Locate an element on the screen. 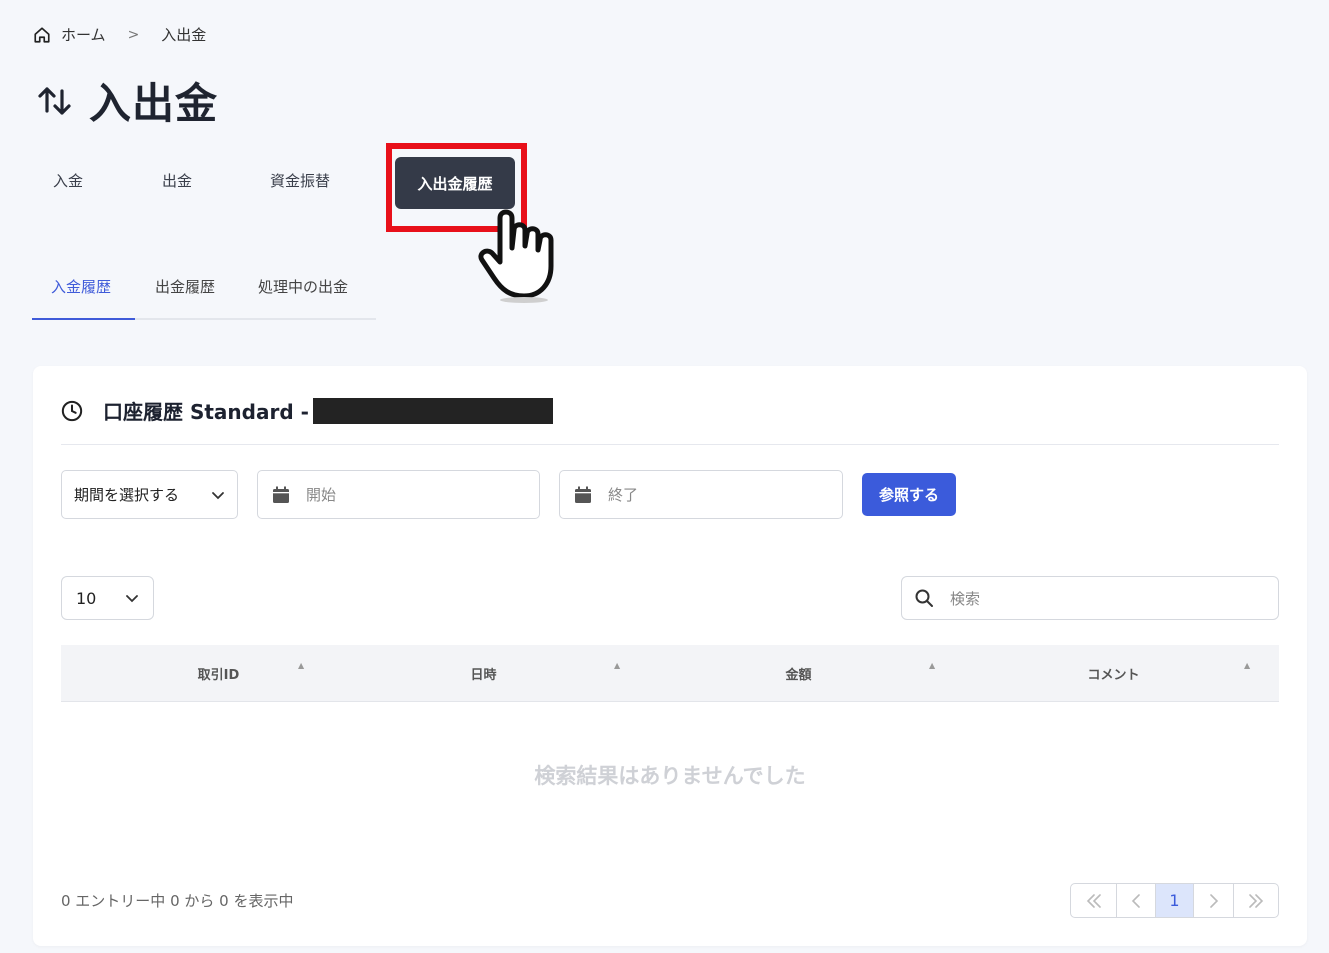 This screenshot has height=953, width=1329. reference-button: 参照する is located at coordinates (909, 494).